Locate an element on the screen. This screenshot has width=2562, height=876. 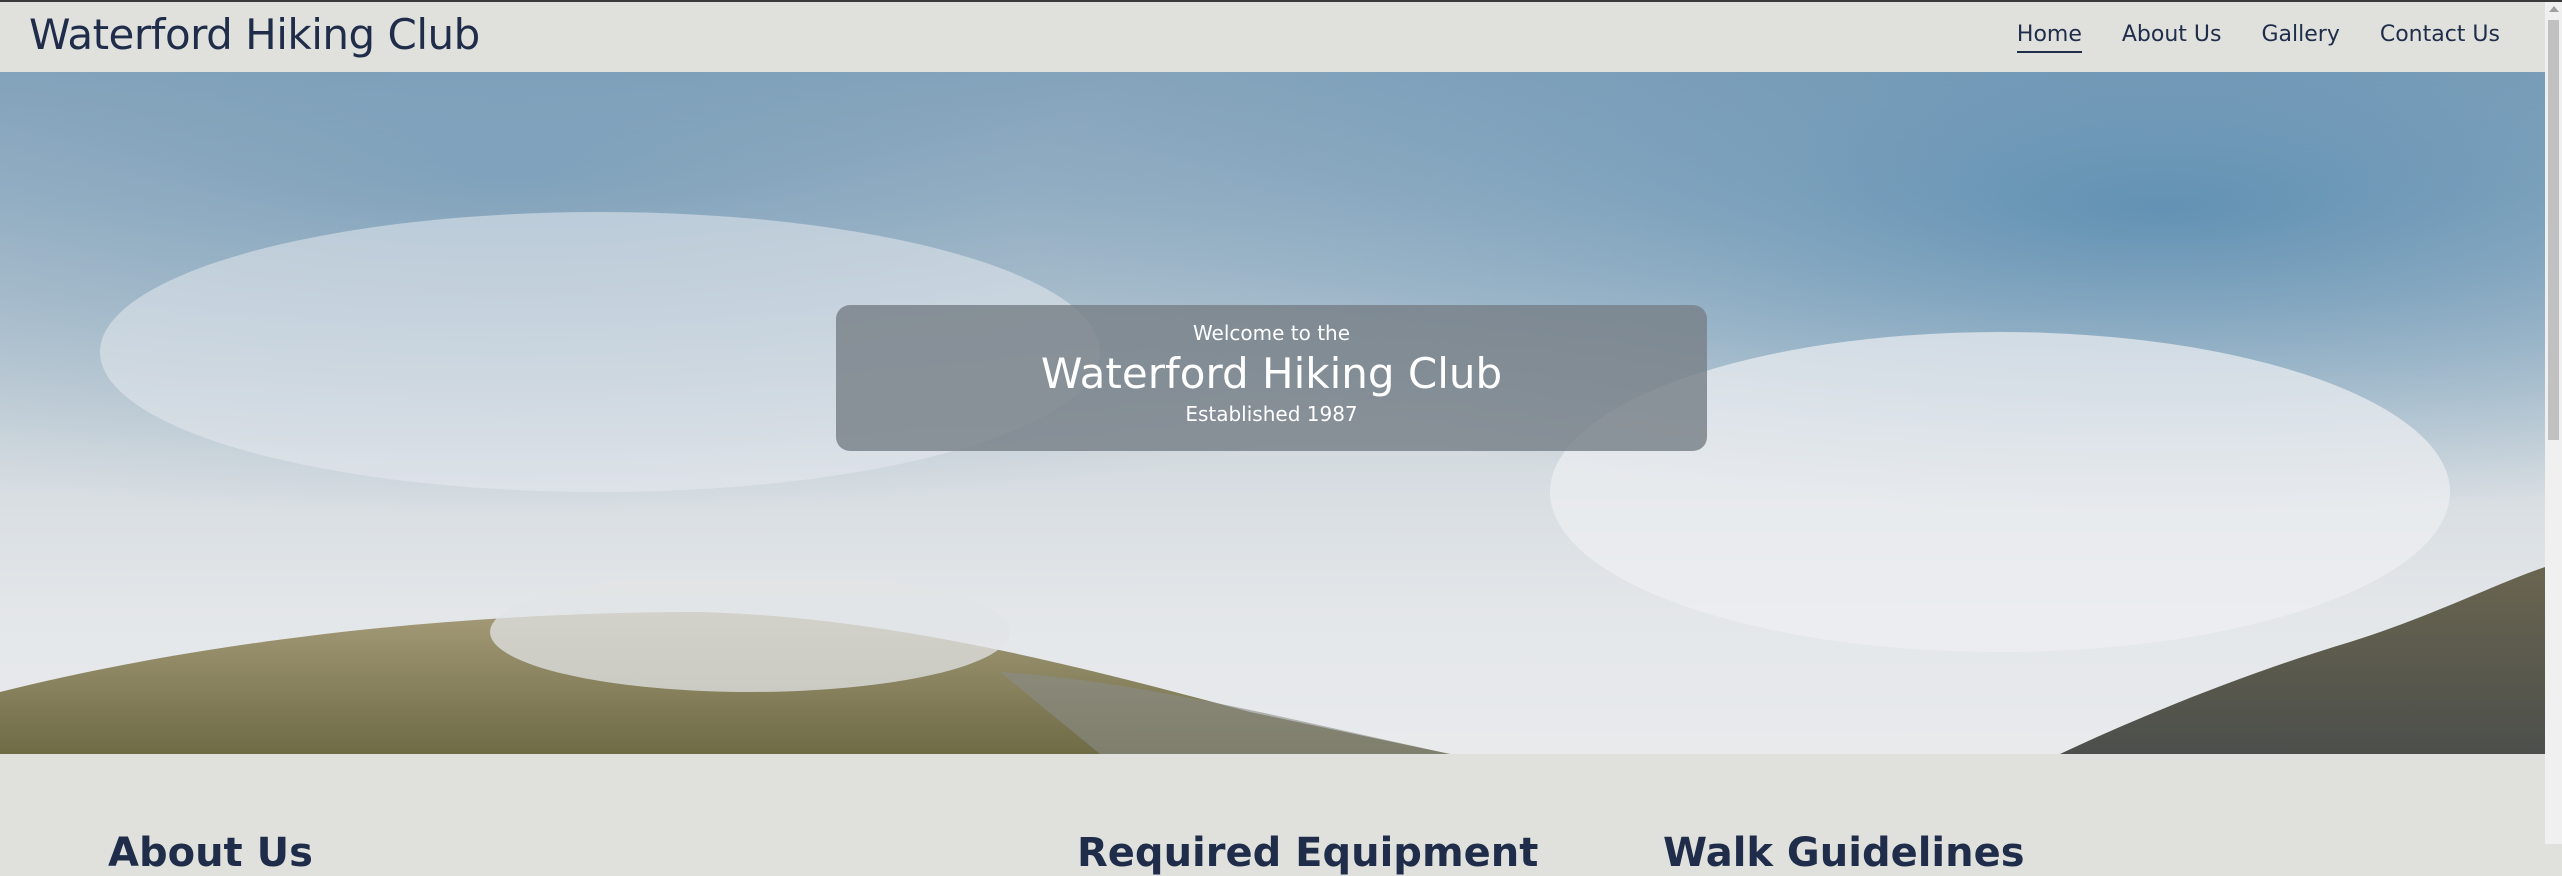
hero-established: Established 1987 is located at coordinates (1271, 414).